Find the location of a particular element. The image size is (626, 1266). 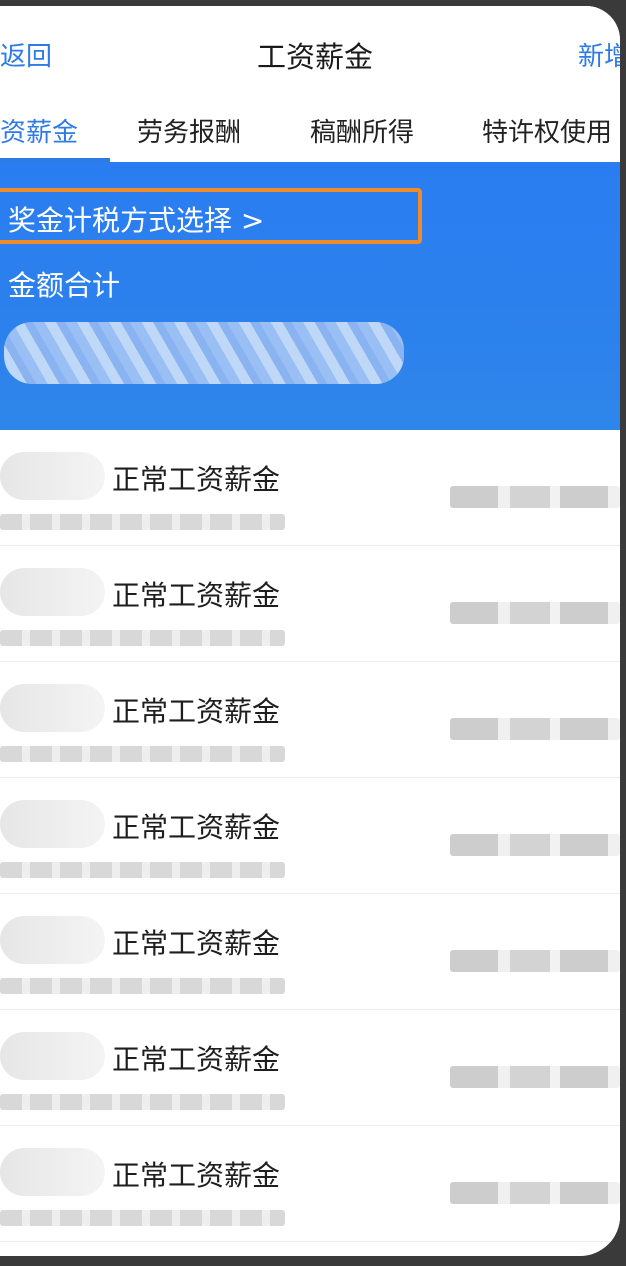

navigation-bar: 返回 工资薪金 新增 is located at coordinates (310, 51).